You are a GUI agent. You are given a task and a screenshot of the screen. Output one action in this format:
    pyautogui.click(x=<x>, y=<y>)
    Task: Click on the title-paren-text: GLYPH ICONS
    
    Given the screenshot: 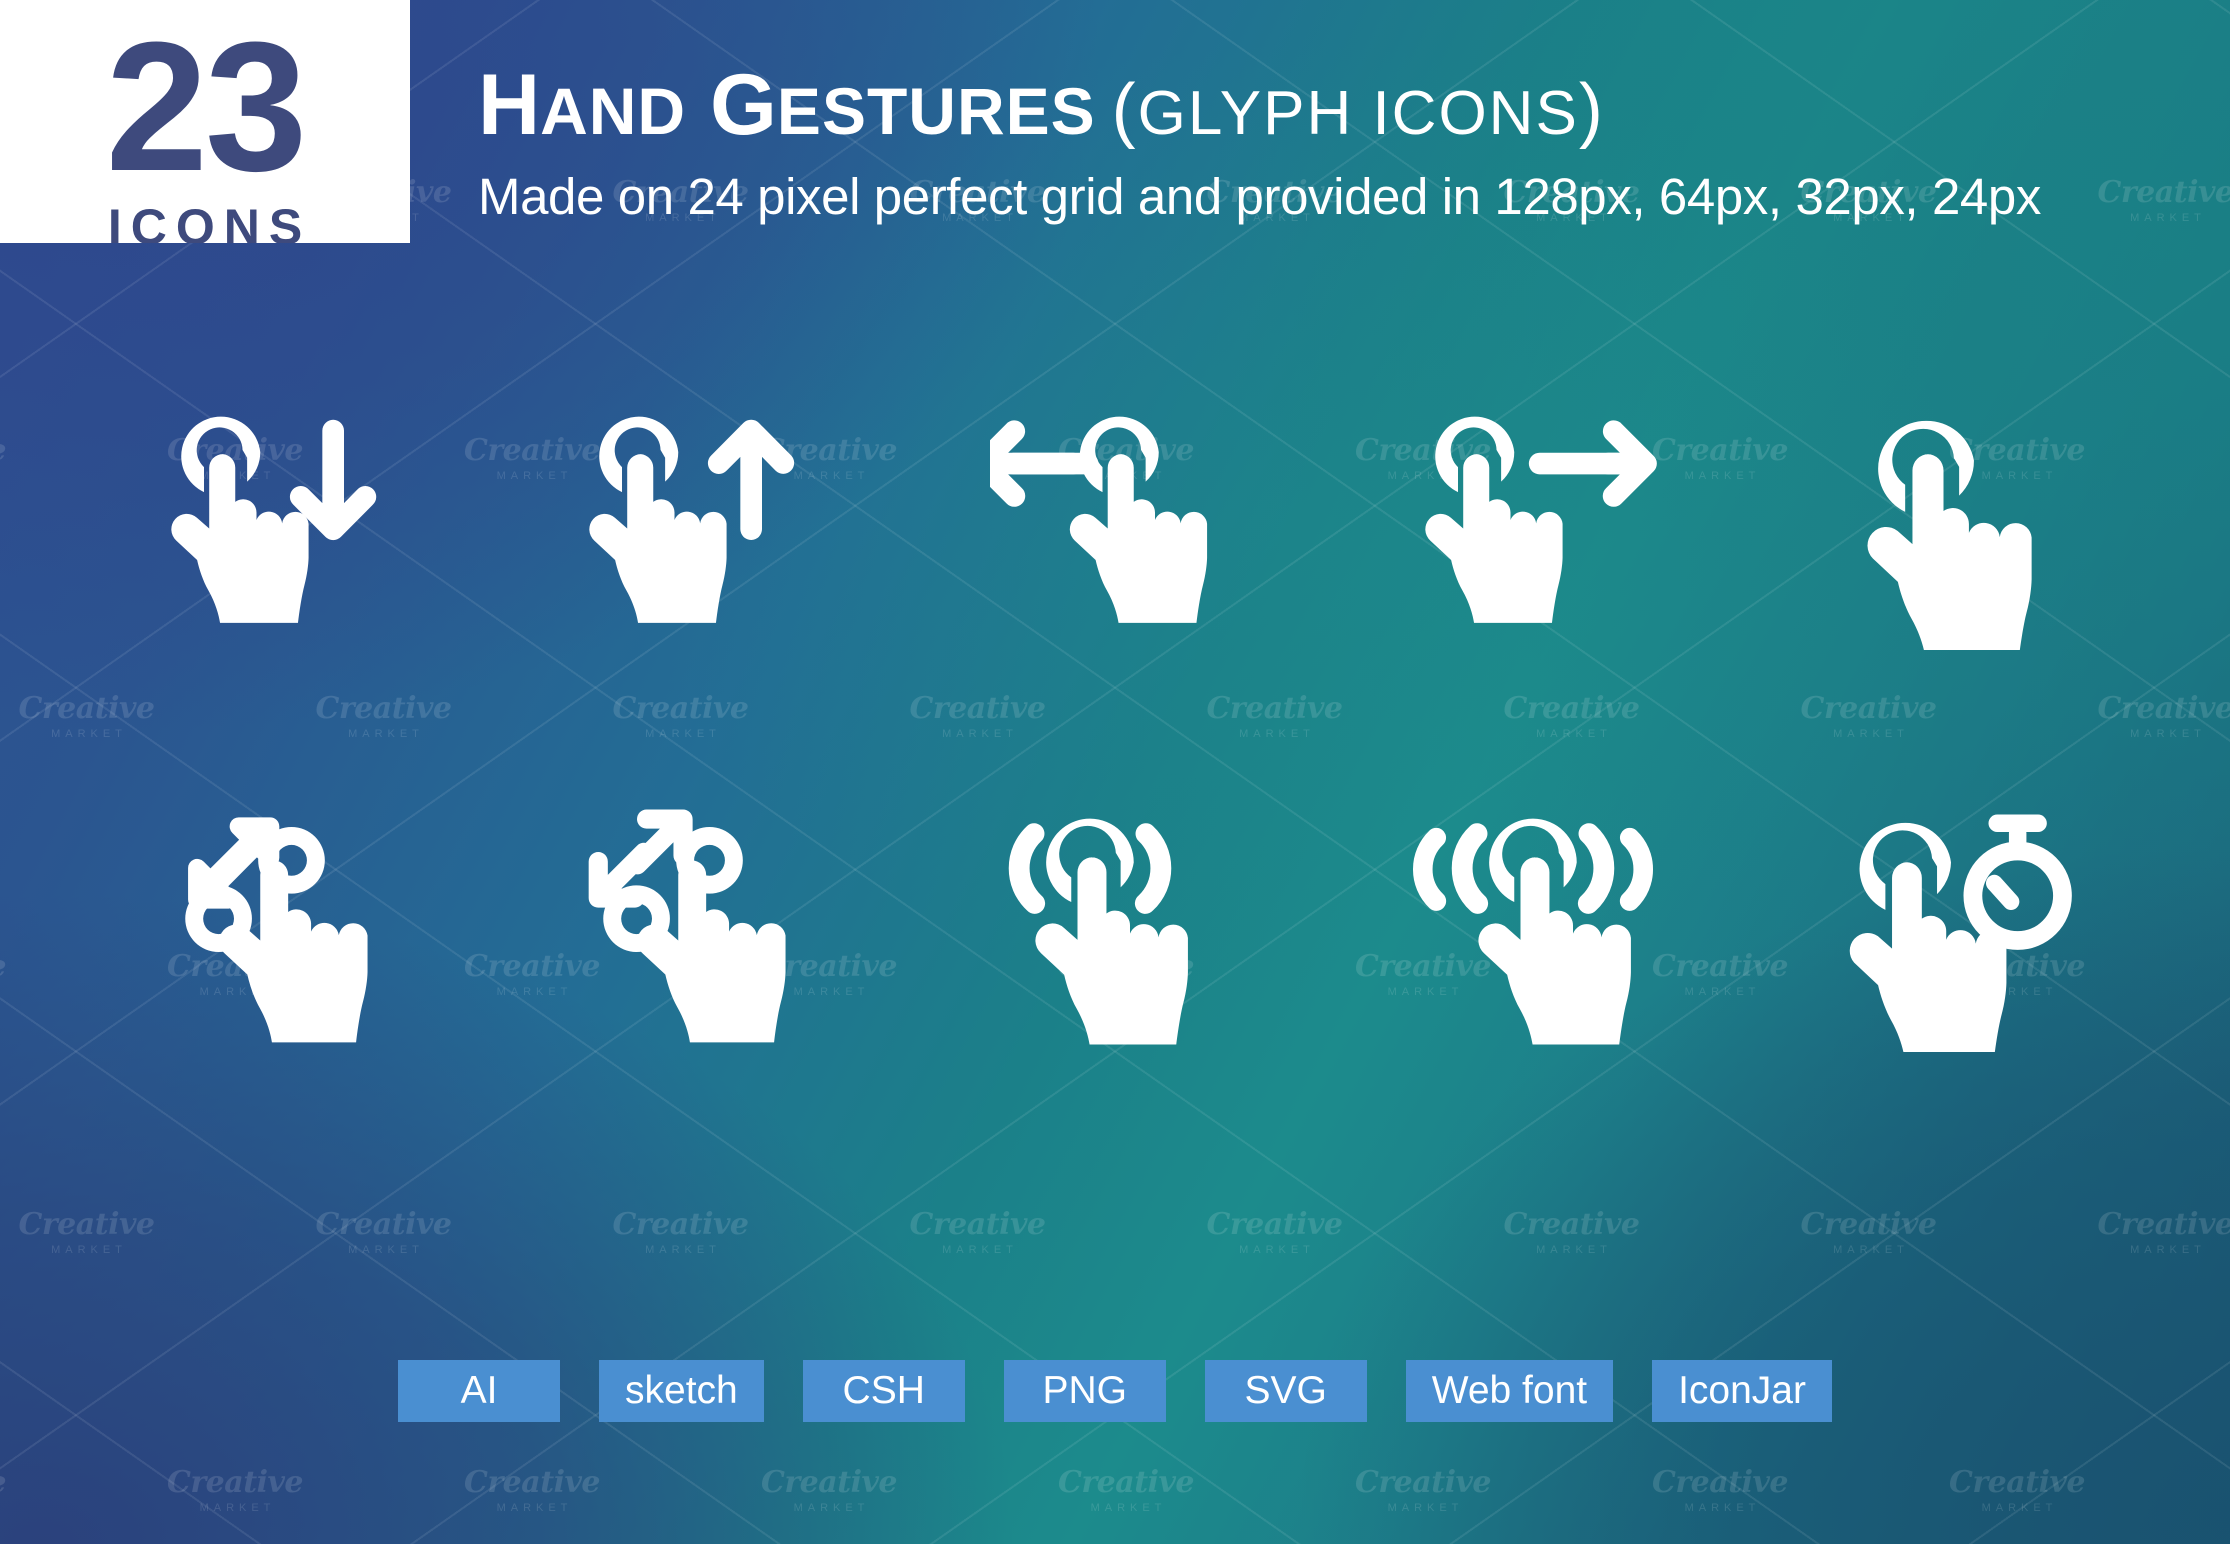 What is the action you would take?
    pyautogui.click(x=1358, y=113)
    